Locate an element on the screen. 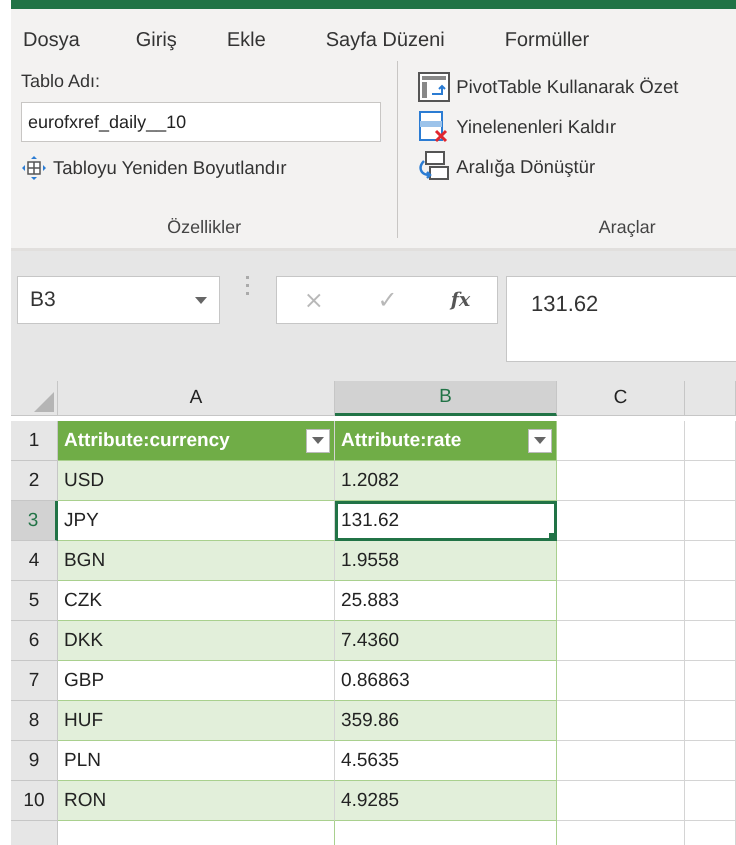 Image resolution: width=736 pixels, height=845 pixels. cell-text: PLN is located at coordinates (82, 761).